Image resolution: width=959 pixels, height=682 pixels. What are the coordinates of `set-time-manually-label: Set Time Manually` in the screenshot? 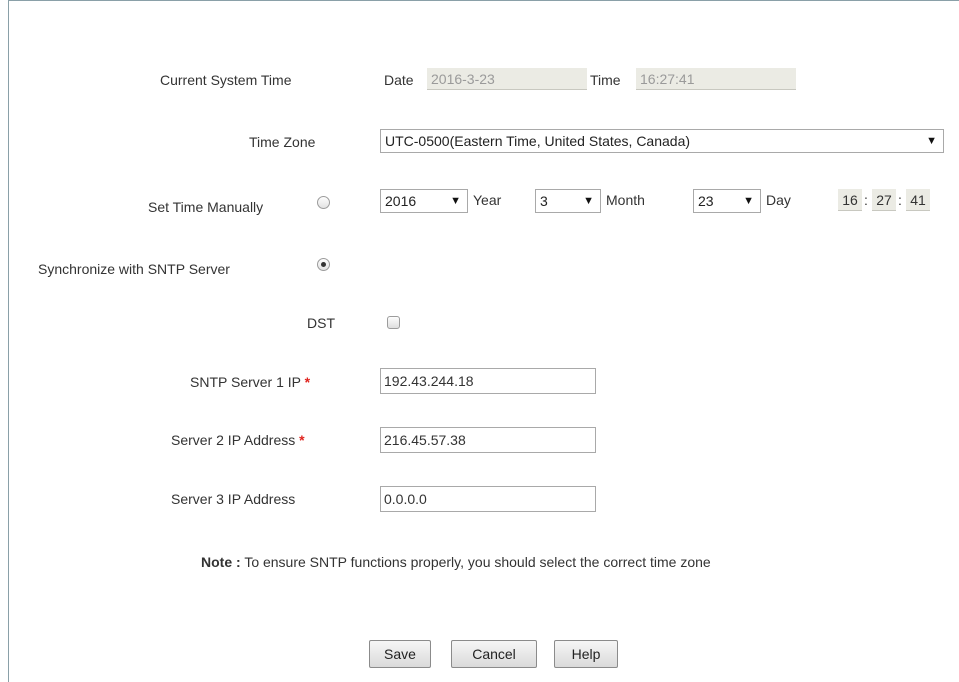 It's located at (206, 207).